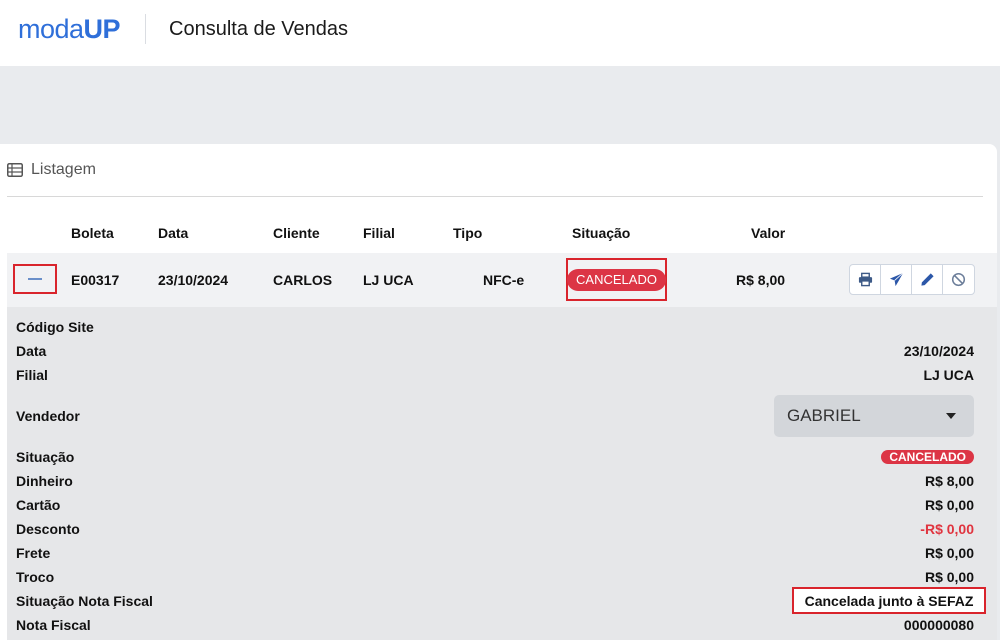  What do you see at coordinates (38, 505) in the screenshot?
I see `detail-label-cartao: Cartão` at bounding box center [38, 505].